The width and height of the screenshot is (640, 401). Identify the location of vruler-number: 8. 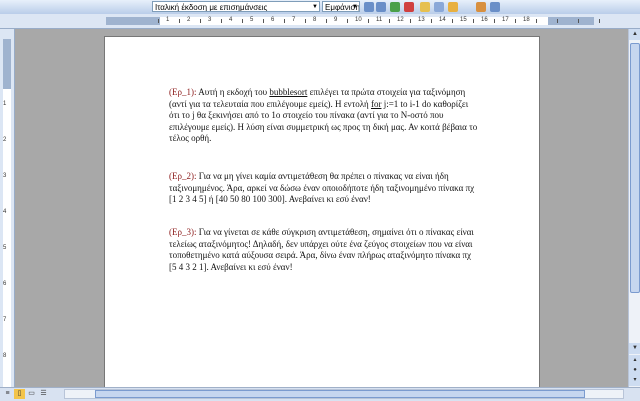
(5, 356).